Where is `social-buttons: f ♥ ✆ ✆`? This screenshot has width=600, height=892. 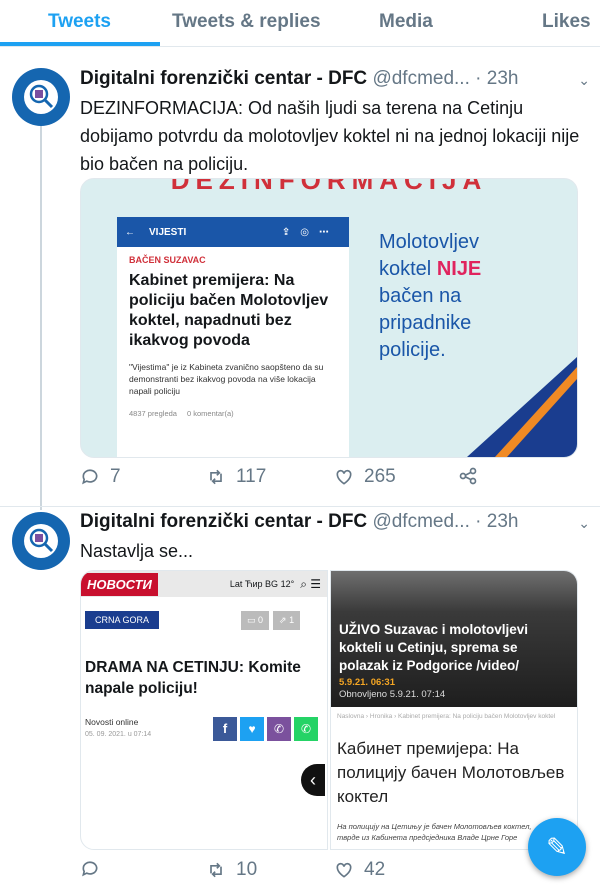
social-buttons: f ♥ ✆ ✆ is located at coordinates (265, 729).